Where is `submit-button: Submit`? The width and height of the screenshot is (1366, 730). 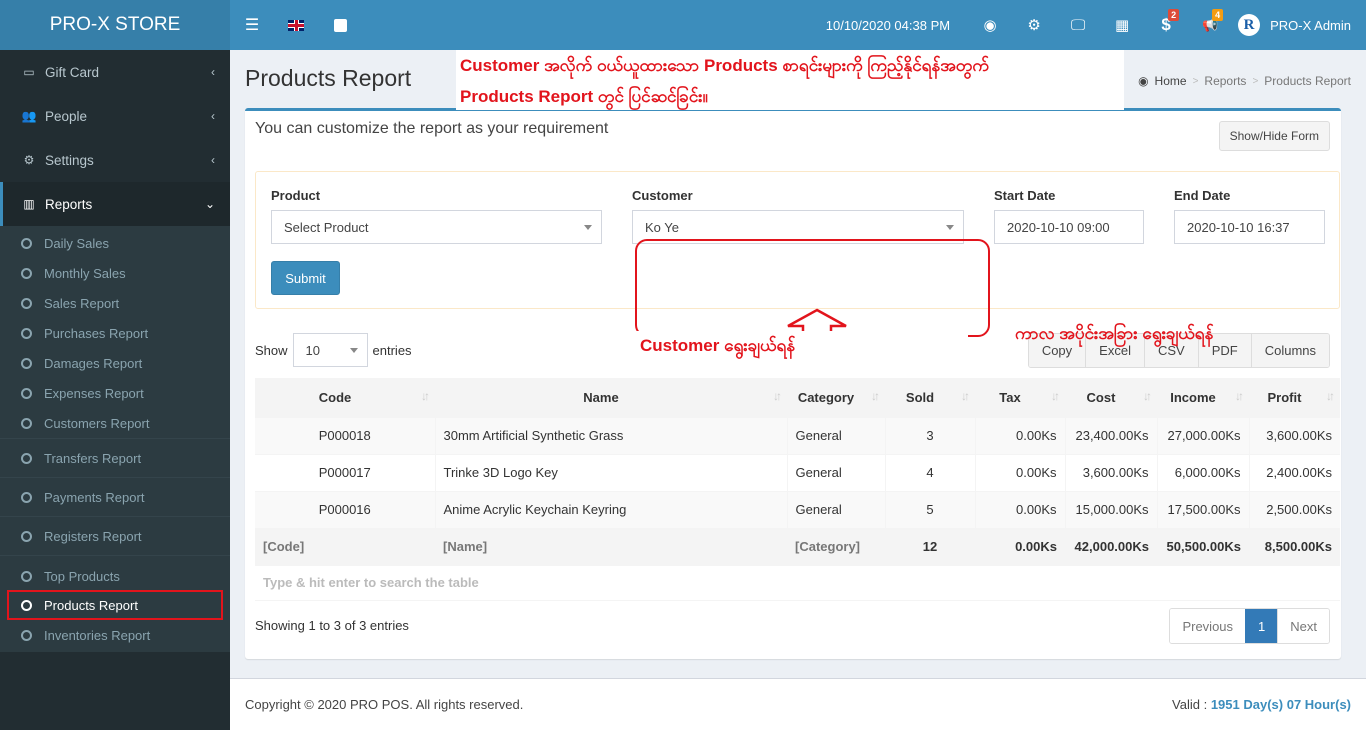 submit-button: Submit is located at coordinates (305, 278).